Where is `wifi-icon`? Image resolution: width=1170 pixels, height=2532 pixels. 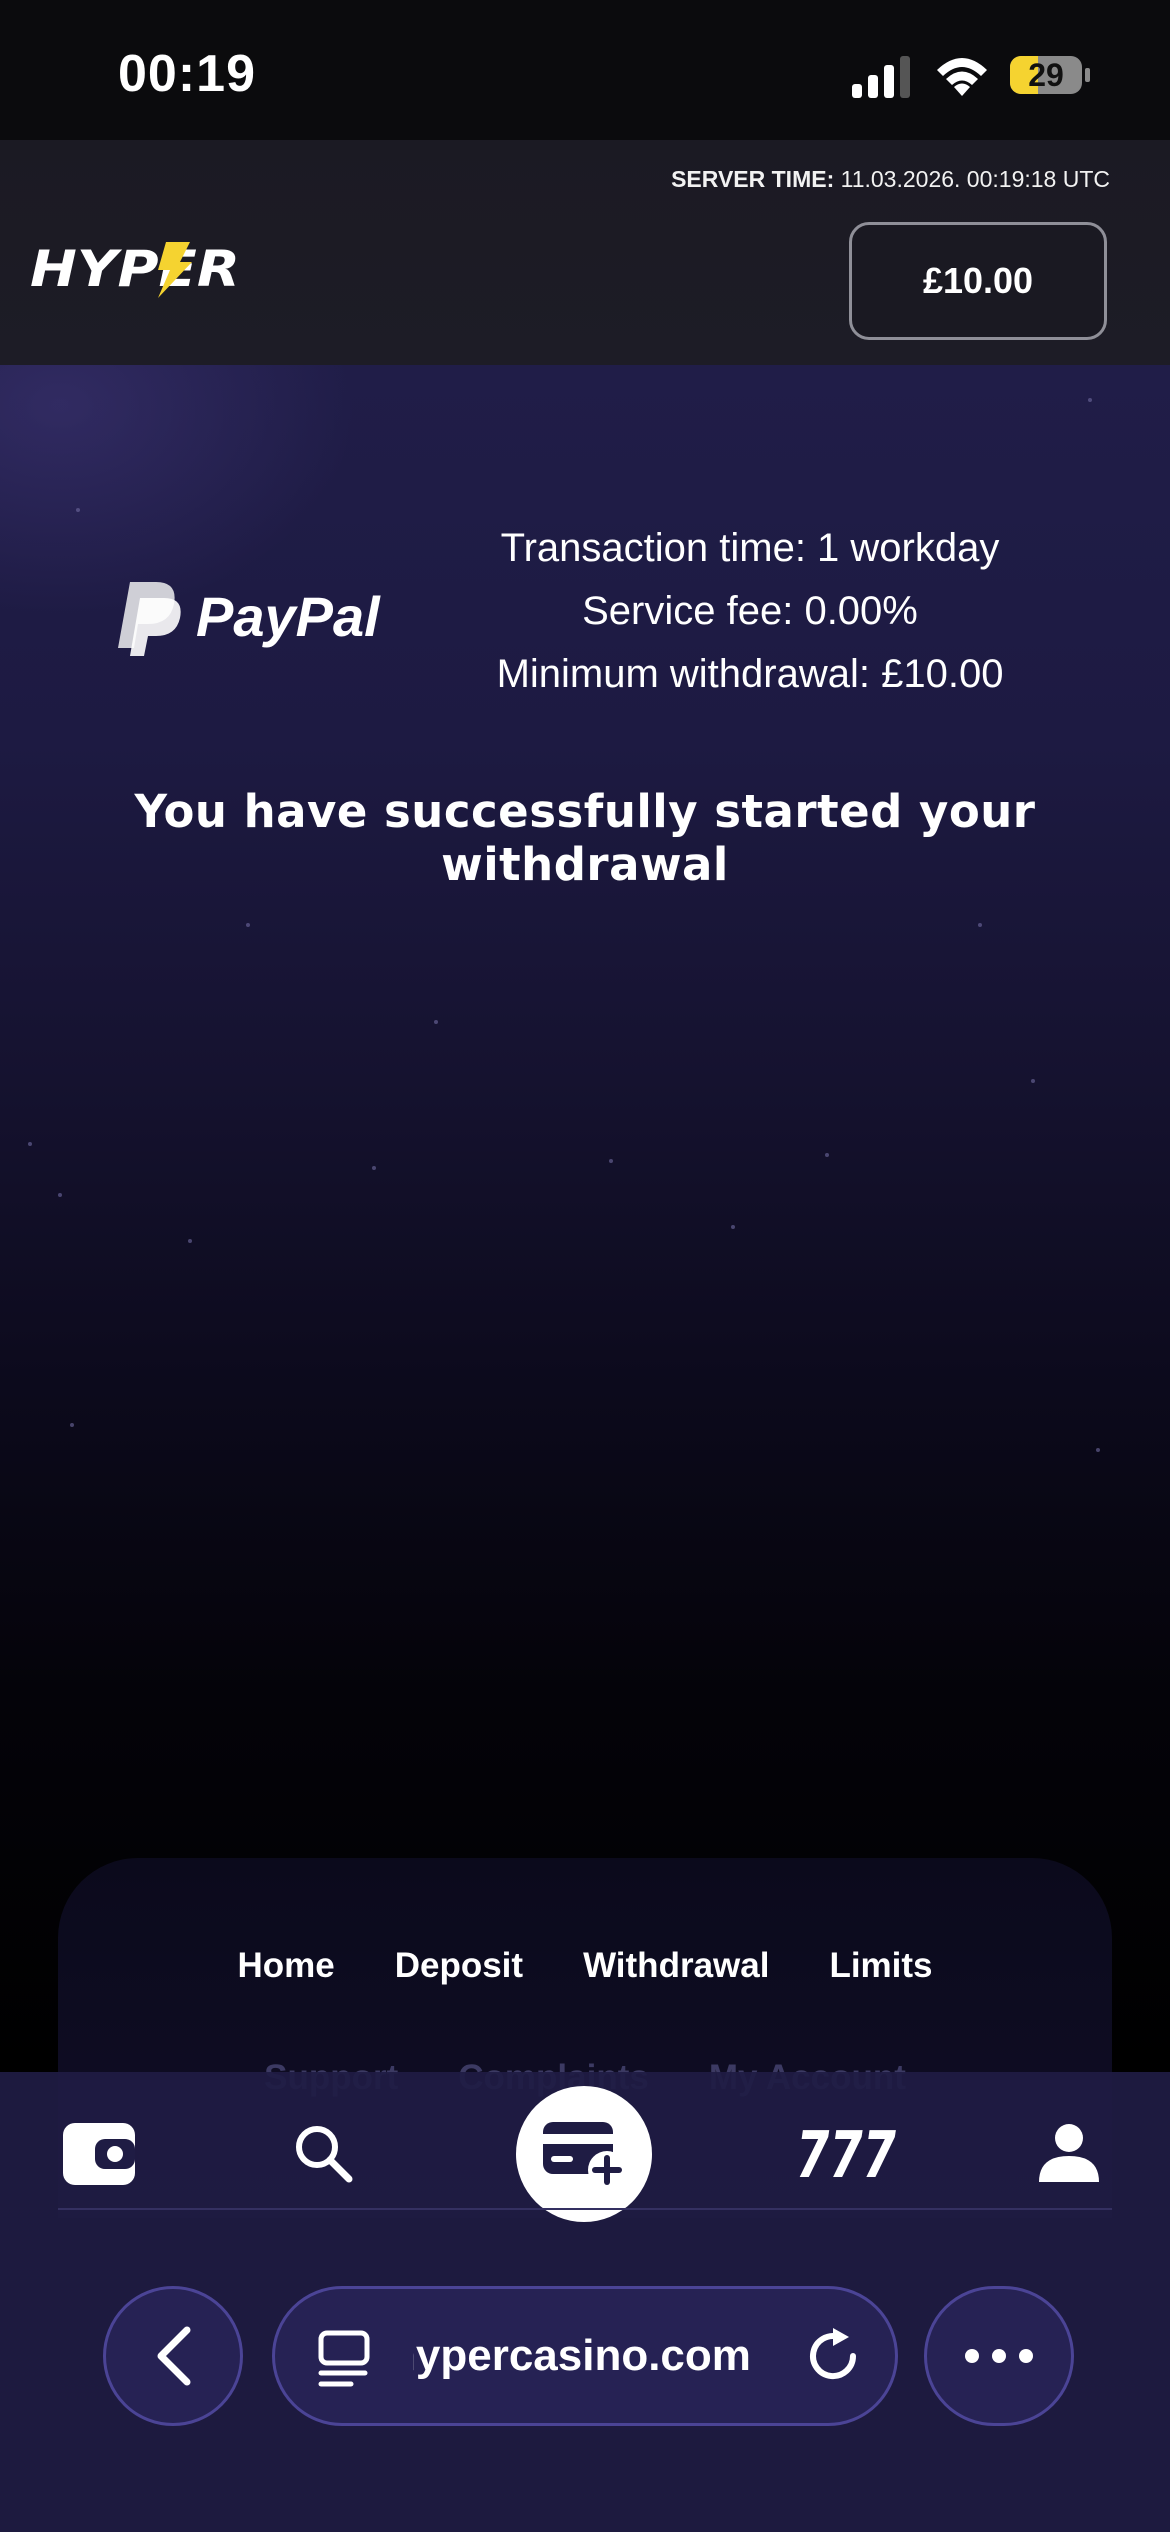
wifi-icon is located at coordinates (962, 77).